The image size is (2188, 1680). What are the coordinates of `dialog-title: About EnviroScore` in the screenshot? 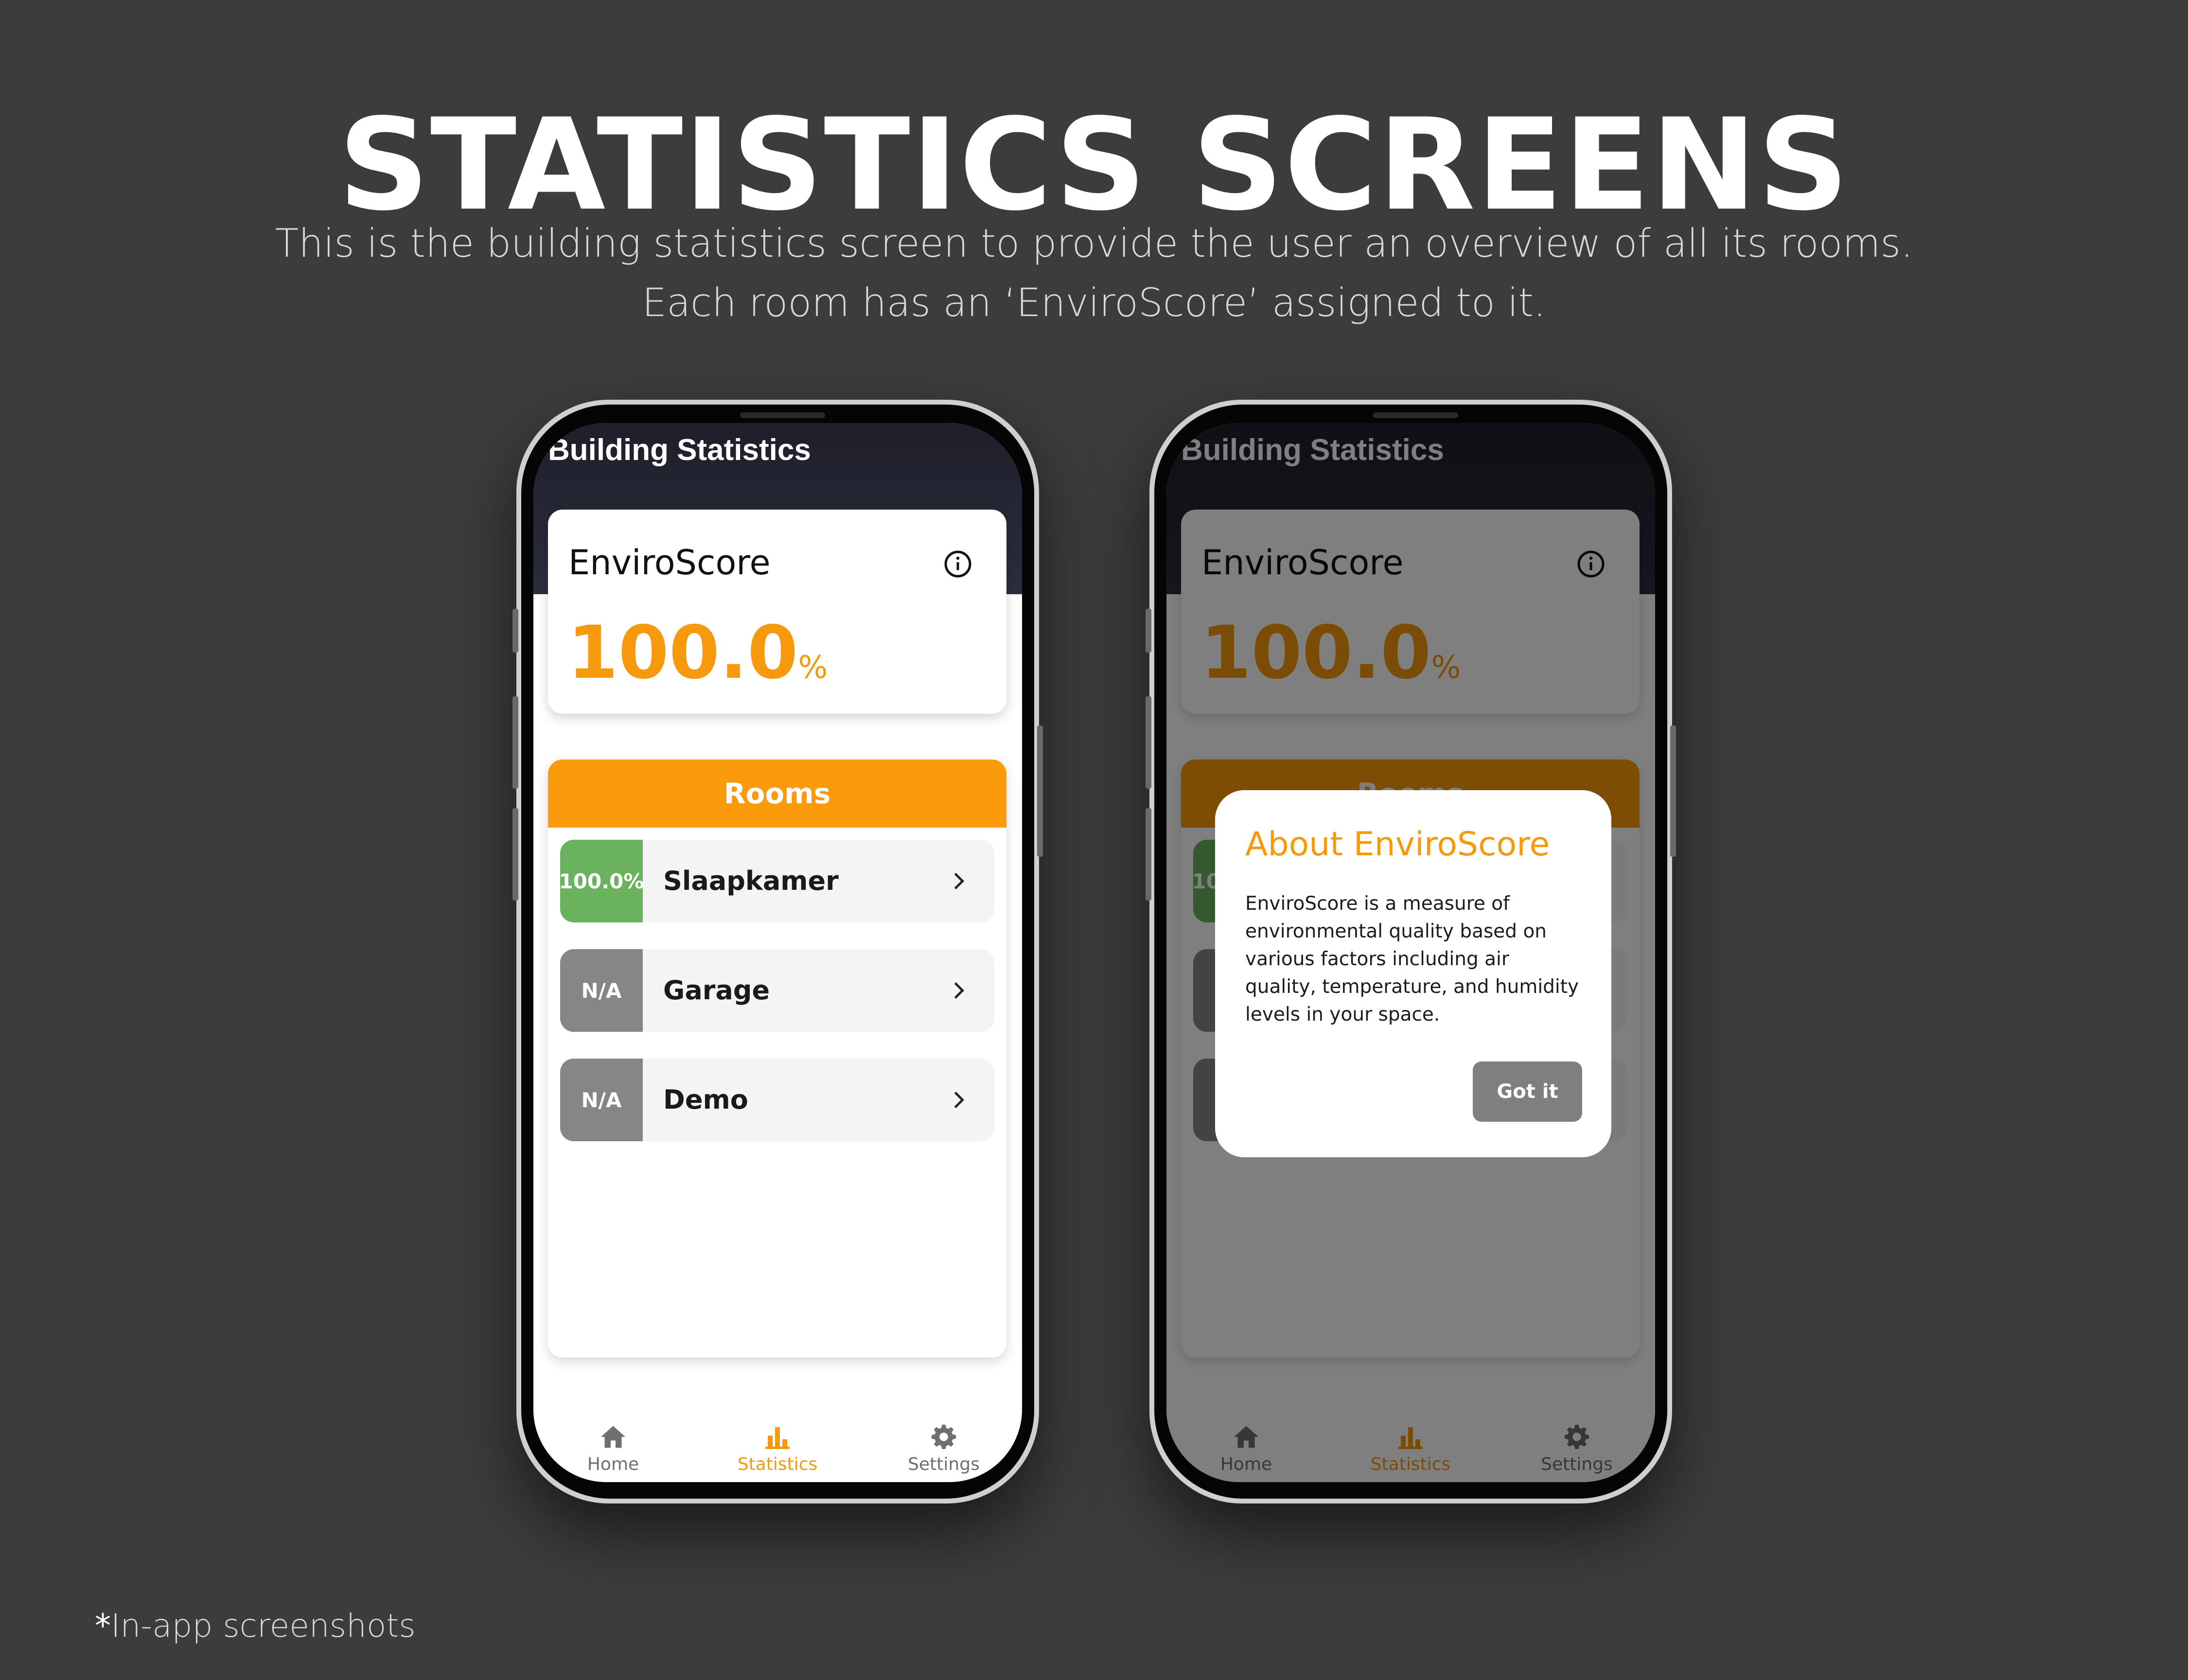 It's located at (1397, 844).